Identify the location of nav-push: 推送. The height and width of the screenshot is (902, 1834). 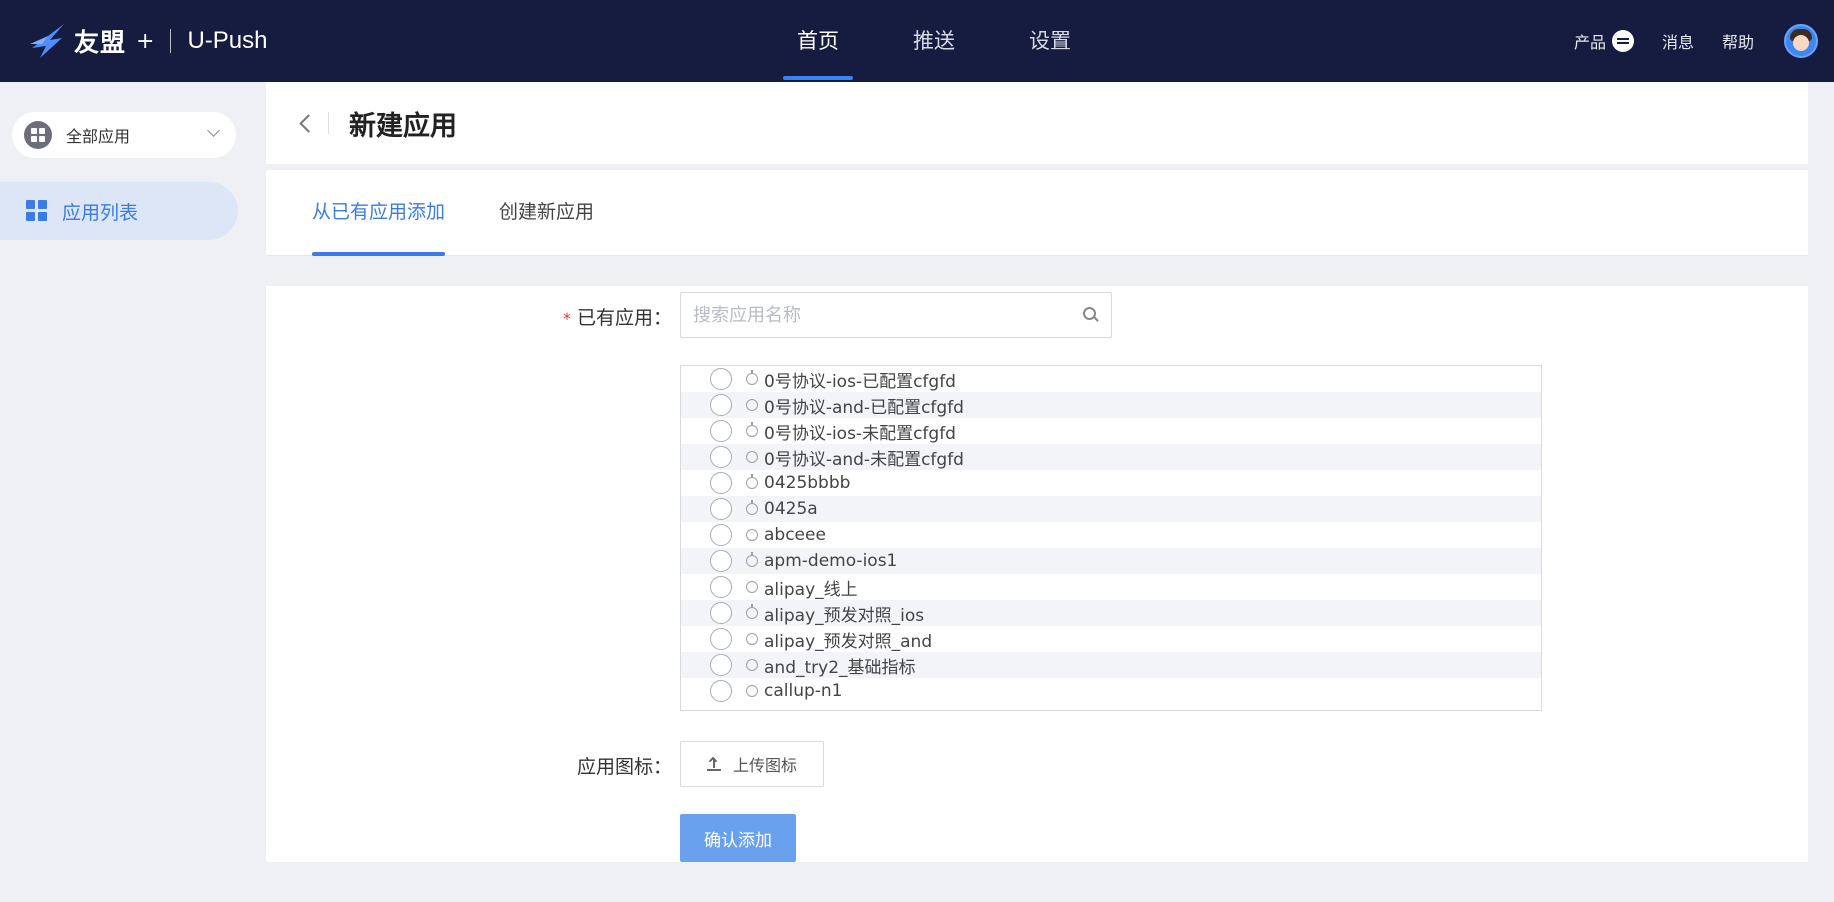
(934, 41).